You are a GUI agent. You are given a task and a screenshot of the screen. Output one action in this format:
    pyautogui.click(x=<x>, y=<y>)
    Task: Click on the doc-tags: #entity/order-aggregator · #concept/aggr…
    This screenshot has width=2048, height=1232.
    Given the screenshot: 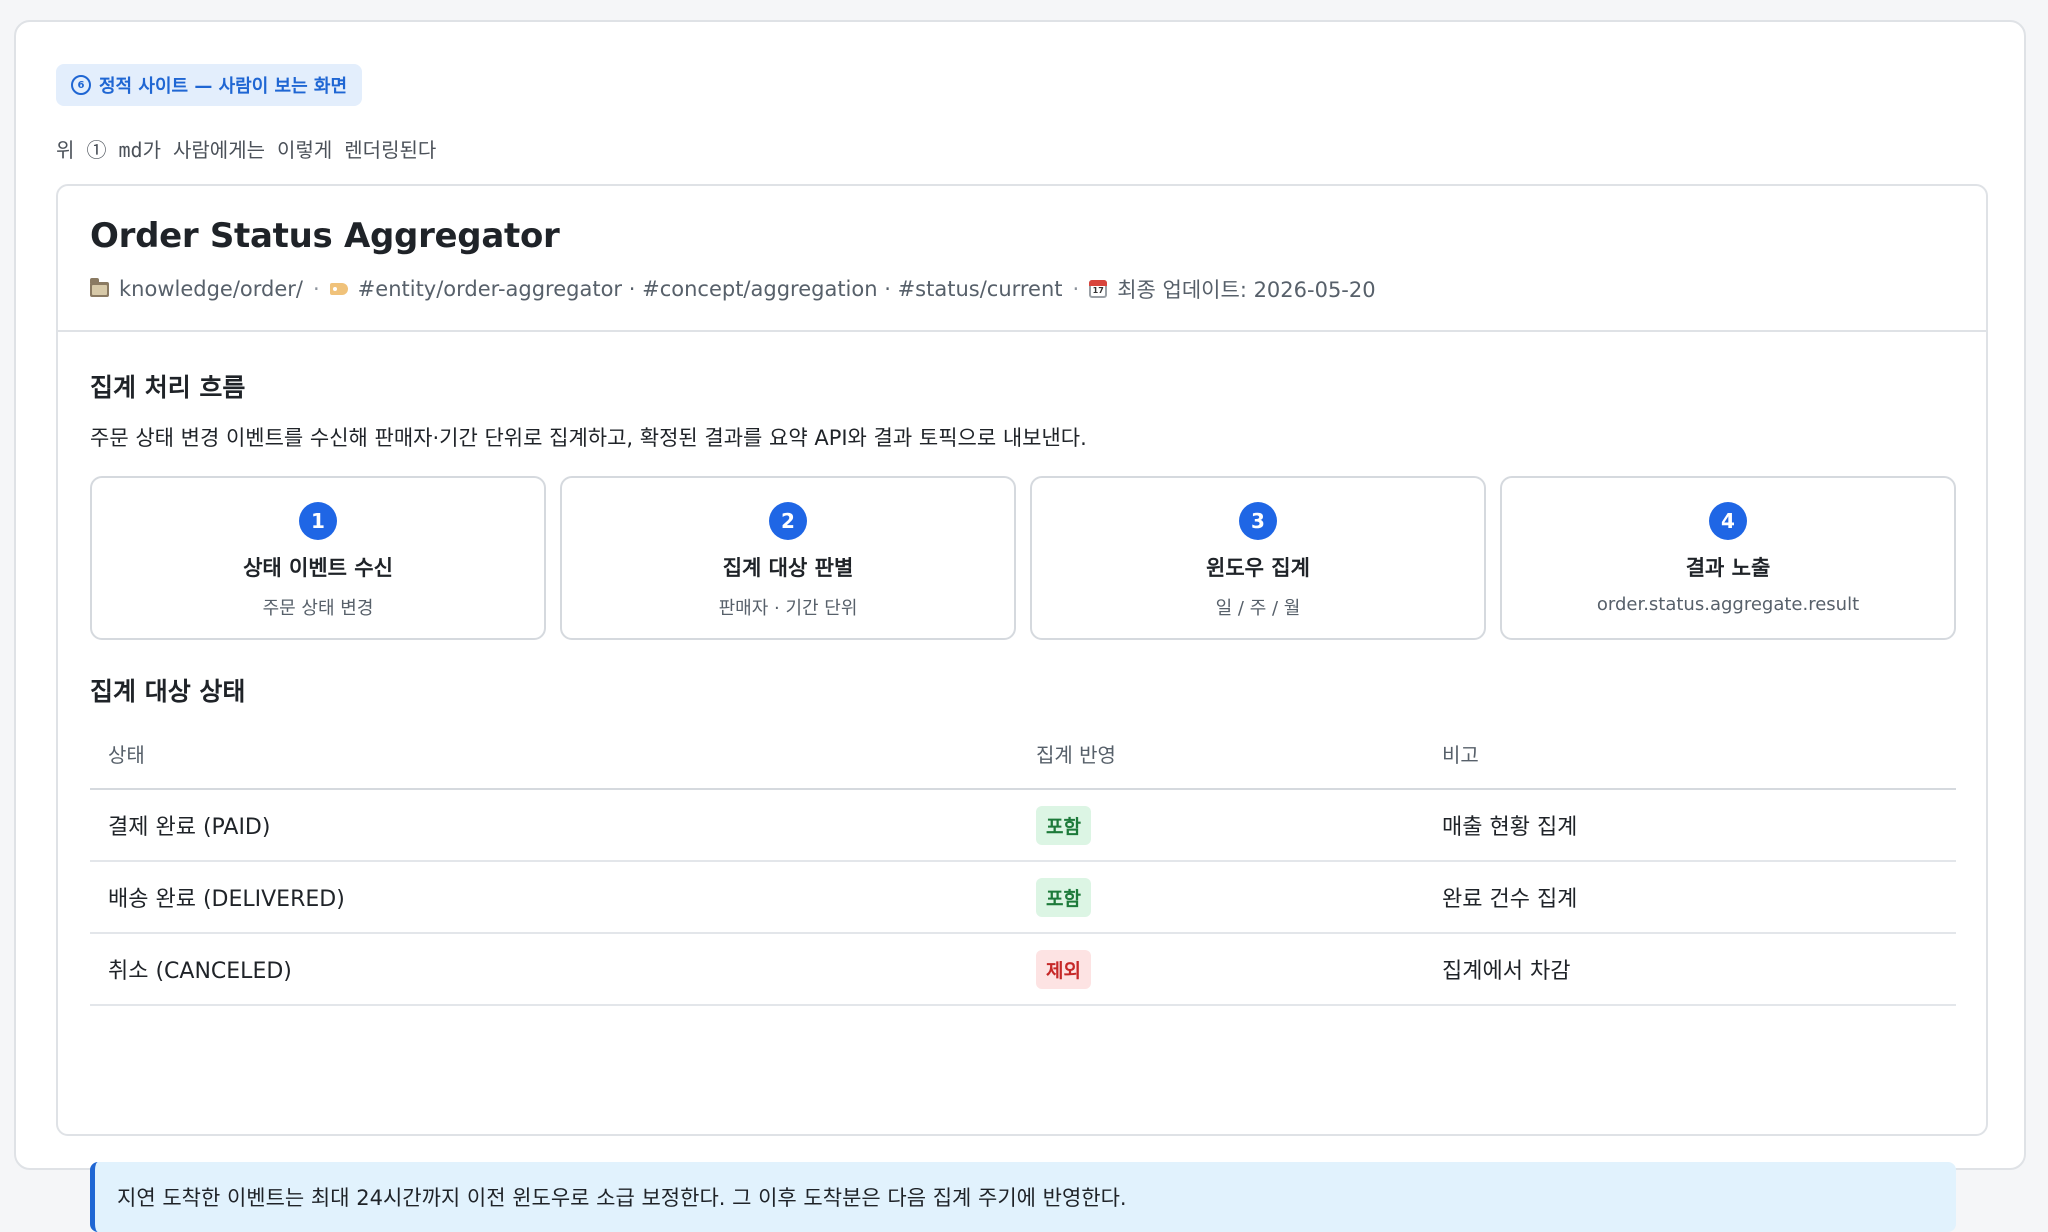 What is the action you would take?
    pyautogui.click(x=710, y=289)
    